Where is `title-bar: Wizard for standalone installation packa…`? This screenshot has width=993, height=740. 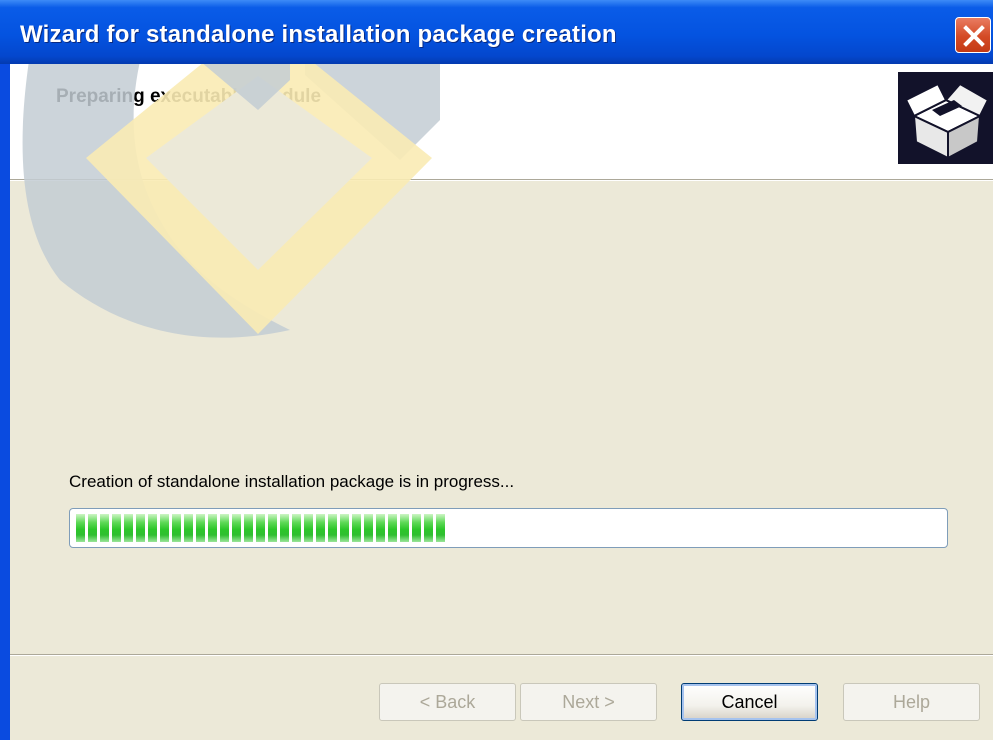 title-bar: Wizard for standalone installation packa… is located at coordinates (496, 32).